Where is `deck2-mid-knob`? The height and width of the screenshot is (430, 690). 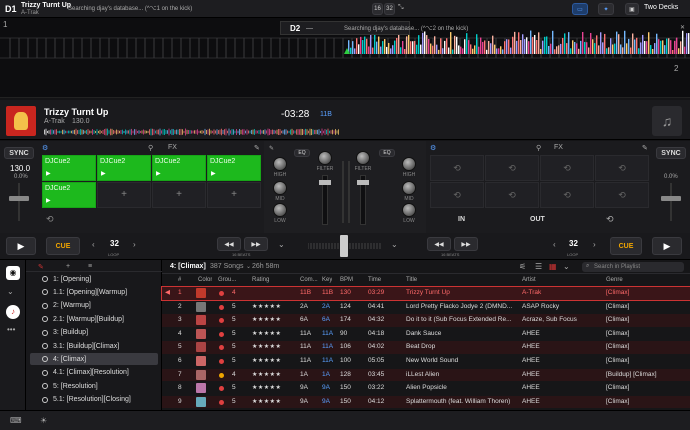 deck2-mid-knob is located at coordinates (409, 188).